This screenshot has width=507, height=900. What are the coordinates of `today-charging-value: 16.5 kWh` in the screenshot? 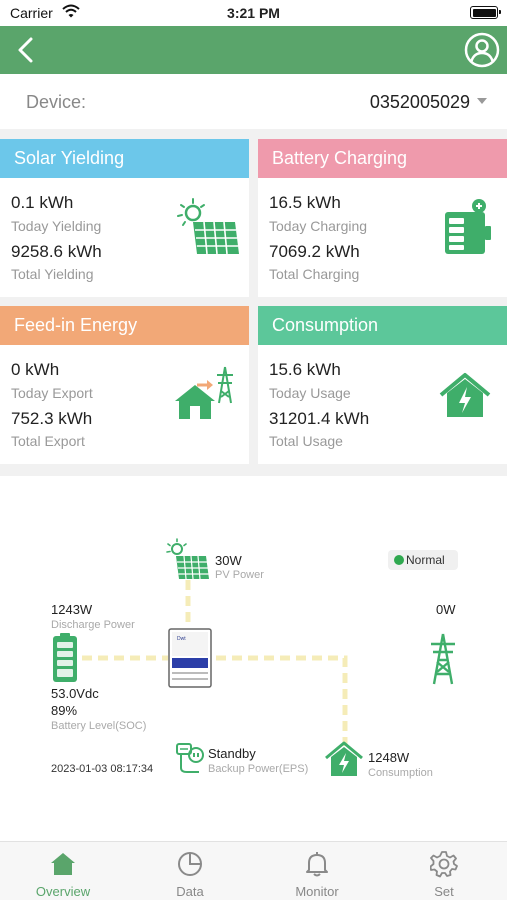 It's located at (305, 202).